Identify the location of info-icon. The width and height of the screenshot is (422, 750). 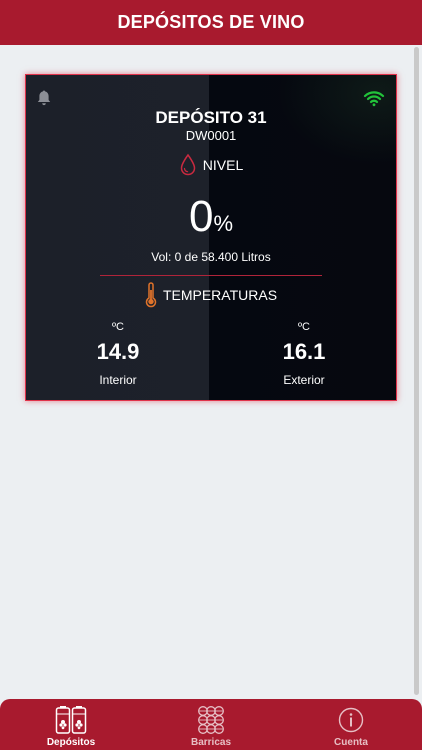
(351, 720).